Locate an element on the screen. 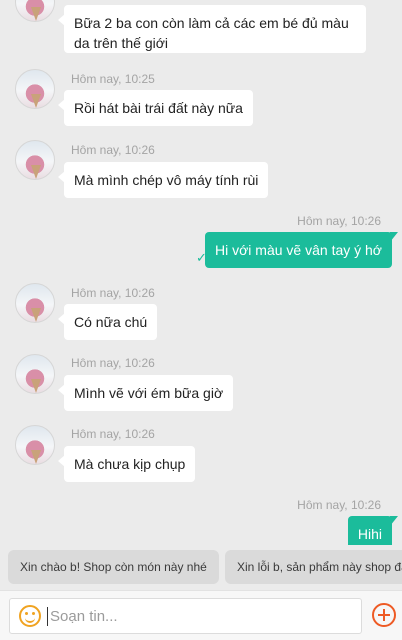 The height and width of the screenshot is (640, 402). message-bubble: Mình vẽ với ém bữa giờ is located at coordinates (145, 393).